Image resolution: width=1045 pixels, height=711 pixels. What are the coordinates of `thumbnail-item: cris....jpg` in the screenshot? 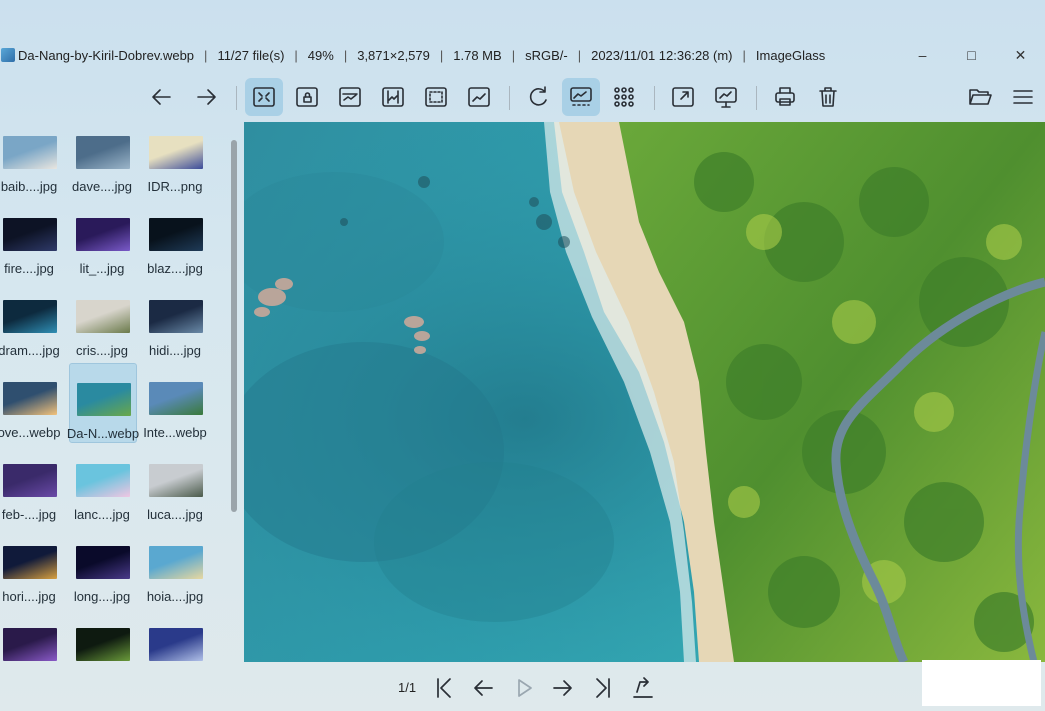 It's located at (102, 322).